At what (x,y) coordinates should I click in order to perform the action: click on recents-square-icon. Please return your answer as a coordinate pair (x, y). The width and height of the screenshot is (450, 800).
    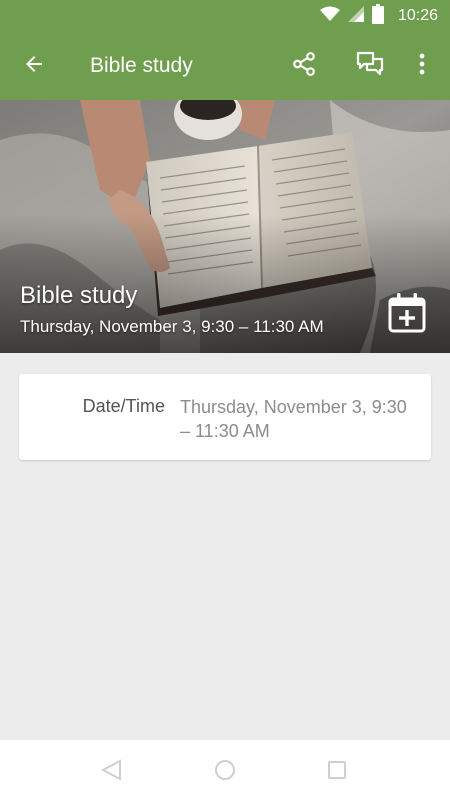
    Looking at the image, I should click on (337, 772).